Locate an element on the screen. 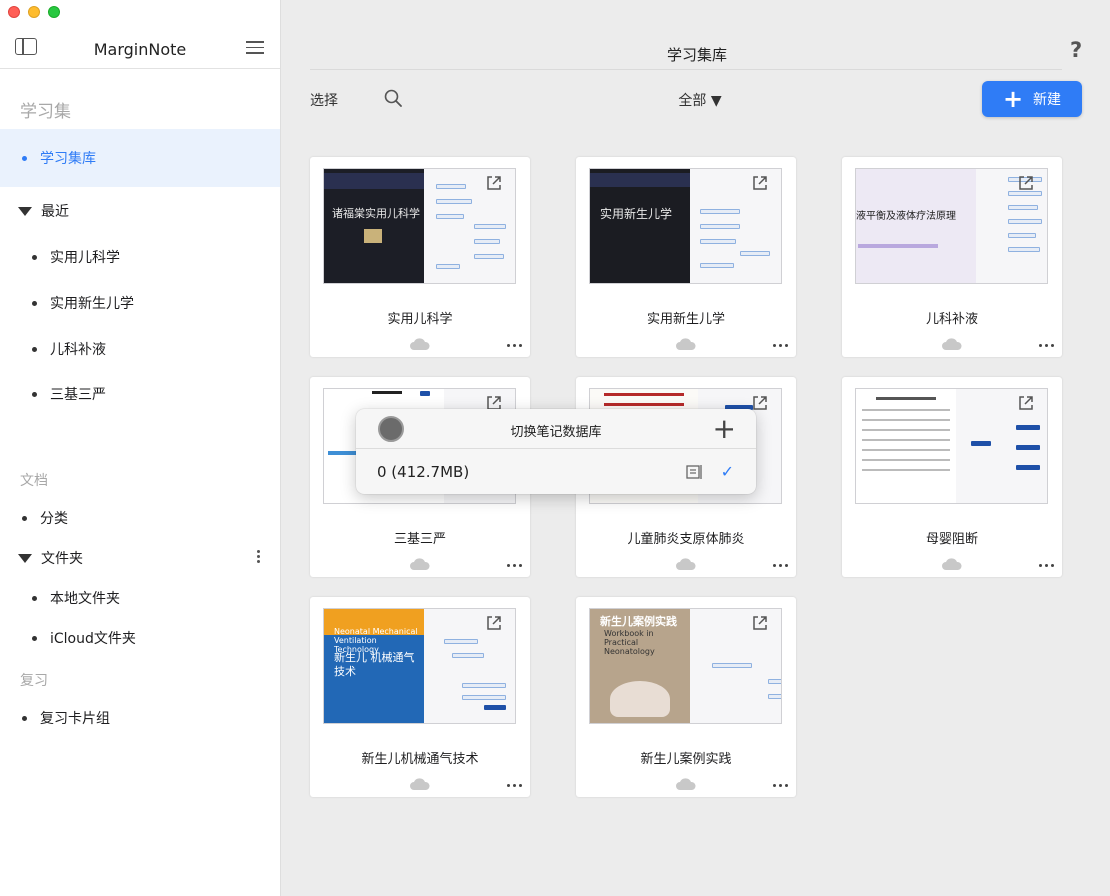  study-set-card: 实用新生儿学 实用新生儿学 is located at coordinates (686, 257).